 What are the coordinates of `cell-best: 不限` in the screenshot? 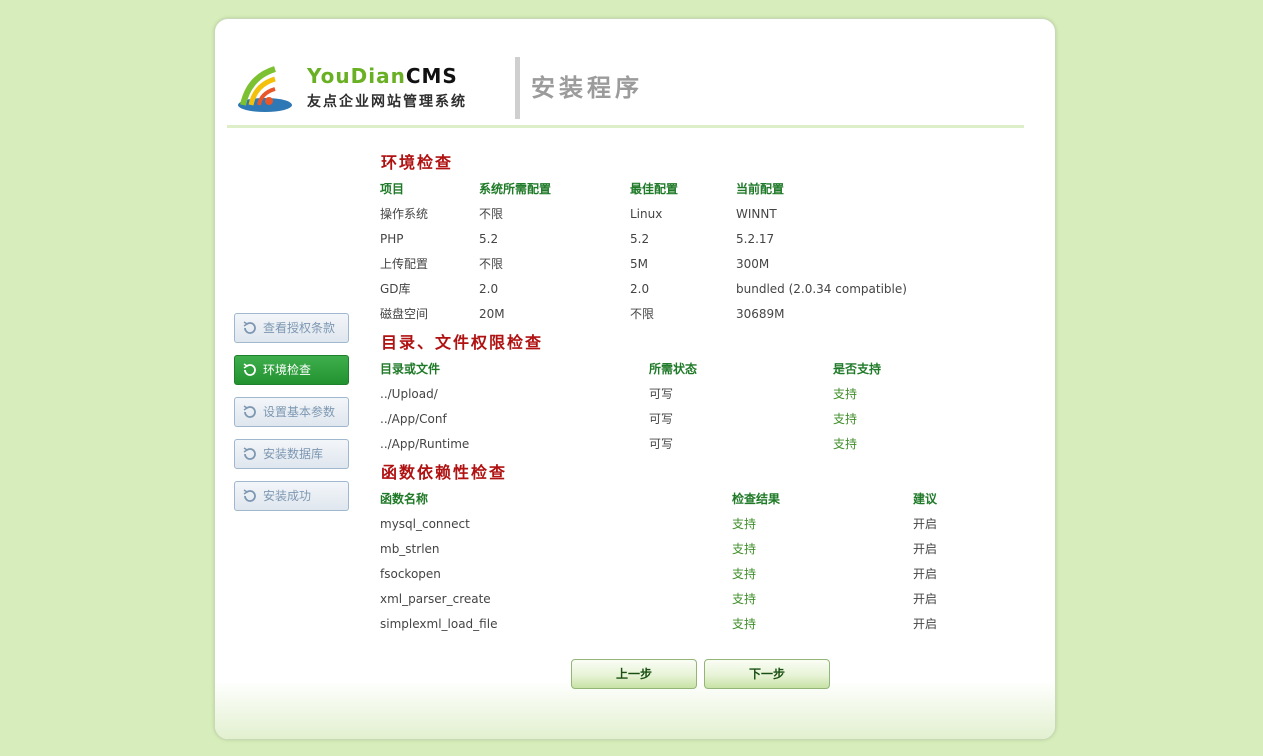 It's located at (642, 314).